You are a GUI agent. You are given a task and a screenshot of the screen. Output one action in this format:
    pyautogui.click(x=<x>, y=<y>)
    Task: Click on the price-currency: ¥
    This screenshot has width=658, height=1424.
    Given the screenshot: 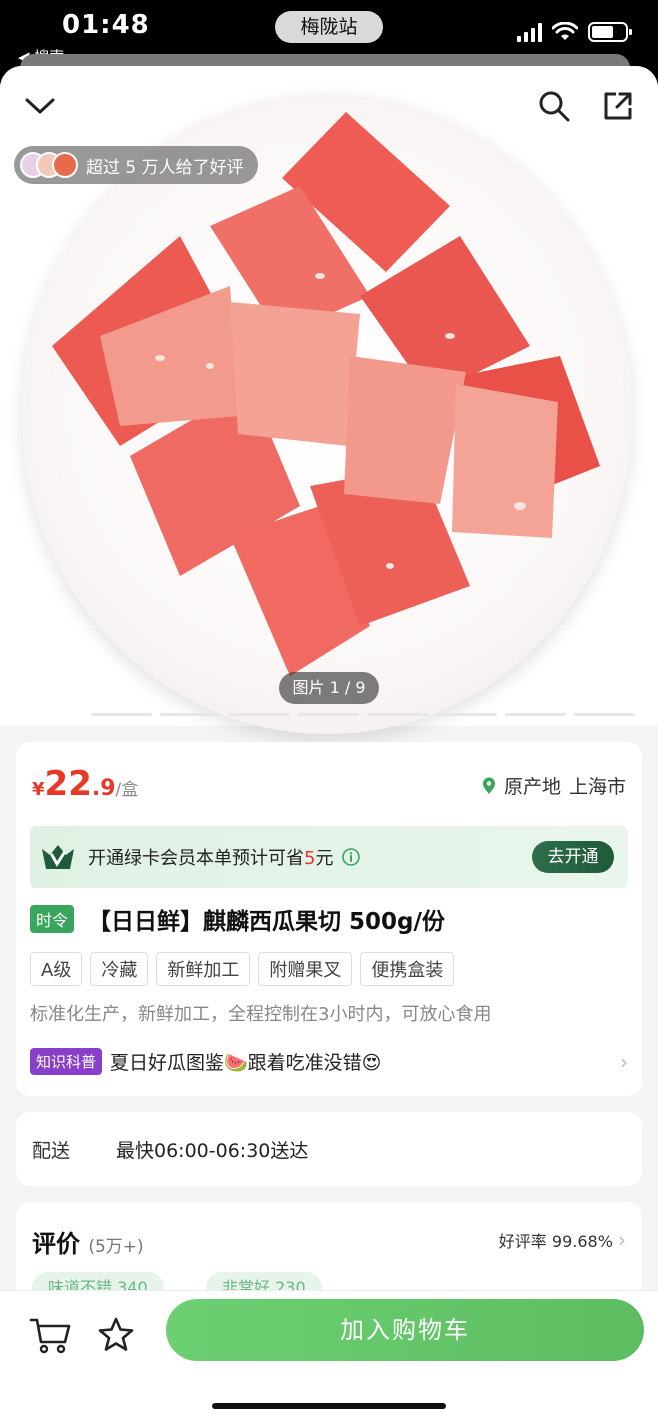 What is the action you would take?
    pyautogui.click(x=38, y=789)
    